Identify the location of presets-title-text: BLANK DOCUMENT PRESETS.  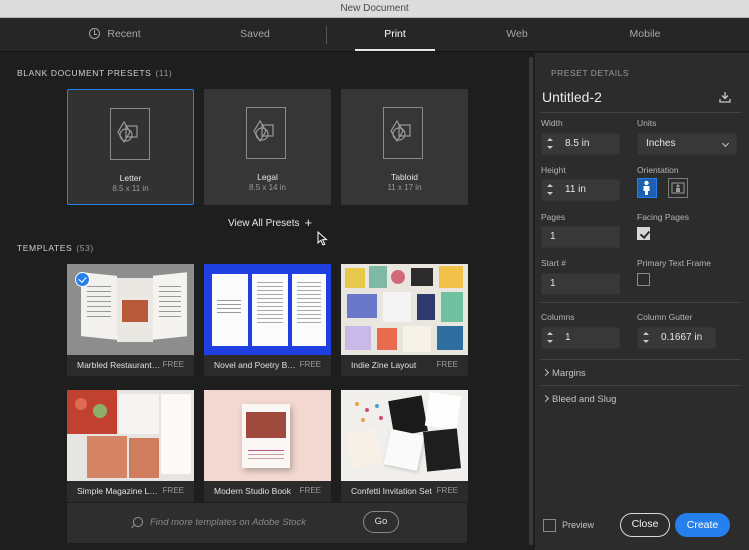
(84, 73).